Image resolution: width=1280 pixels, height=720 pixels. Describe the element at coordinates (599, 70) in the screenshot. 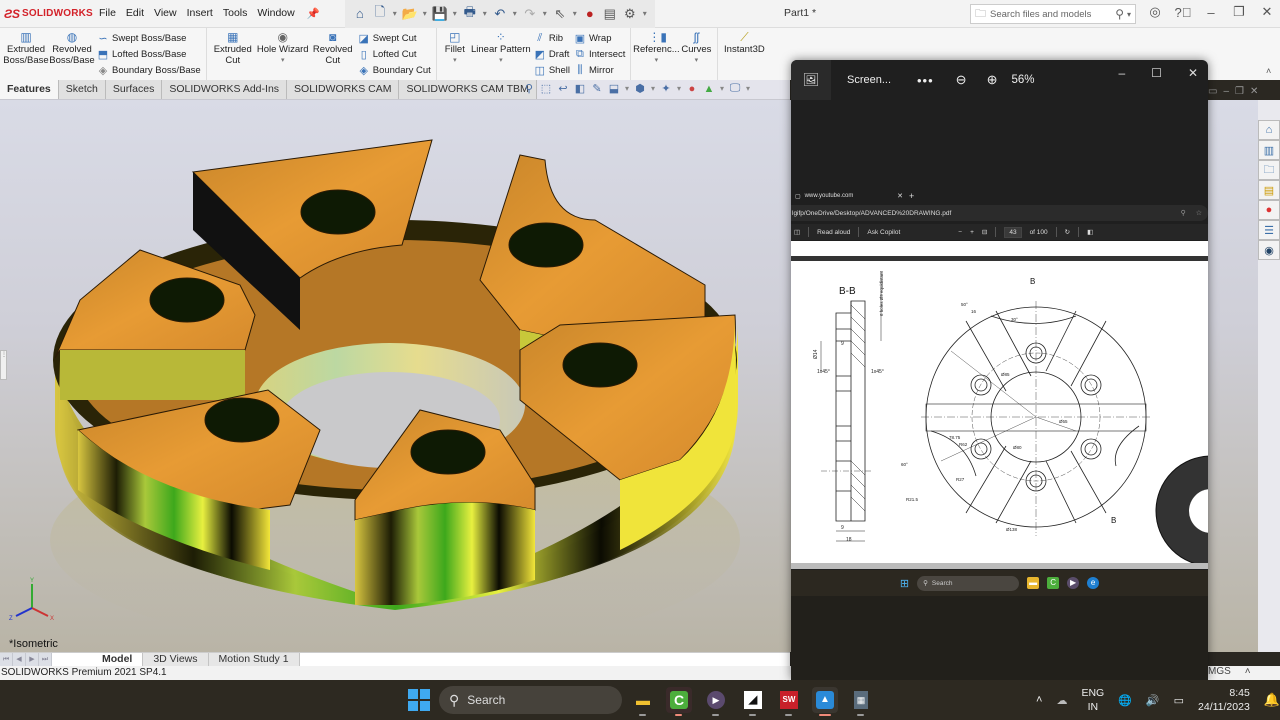

I see `mirror-button: ⫼ Mirror` at that location.